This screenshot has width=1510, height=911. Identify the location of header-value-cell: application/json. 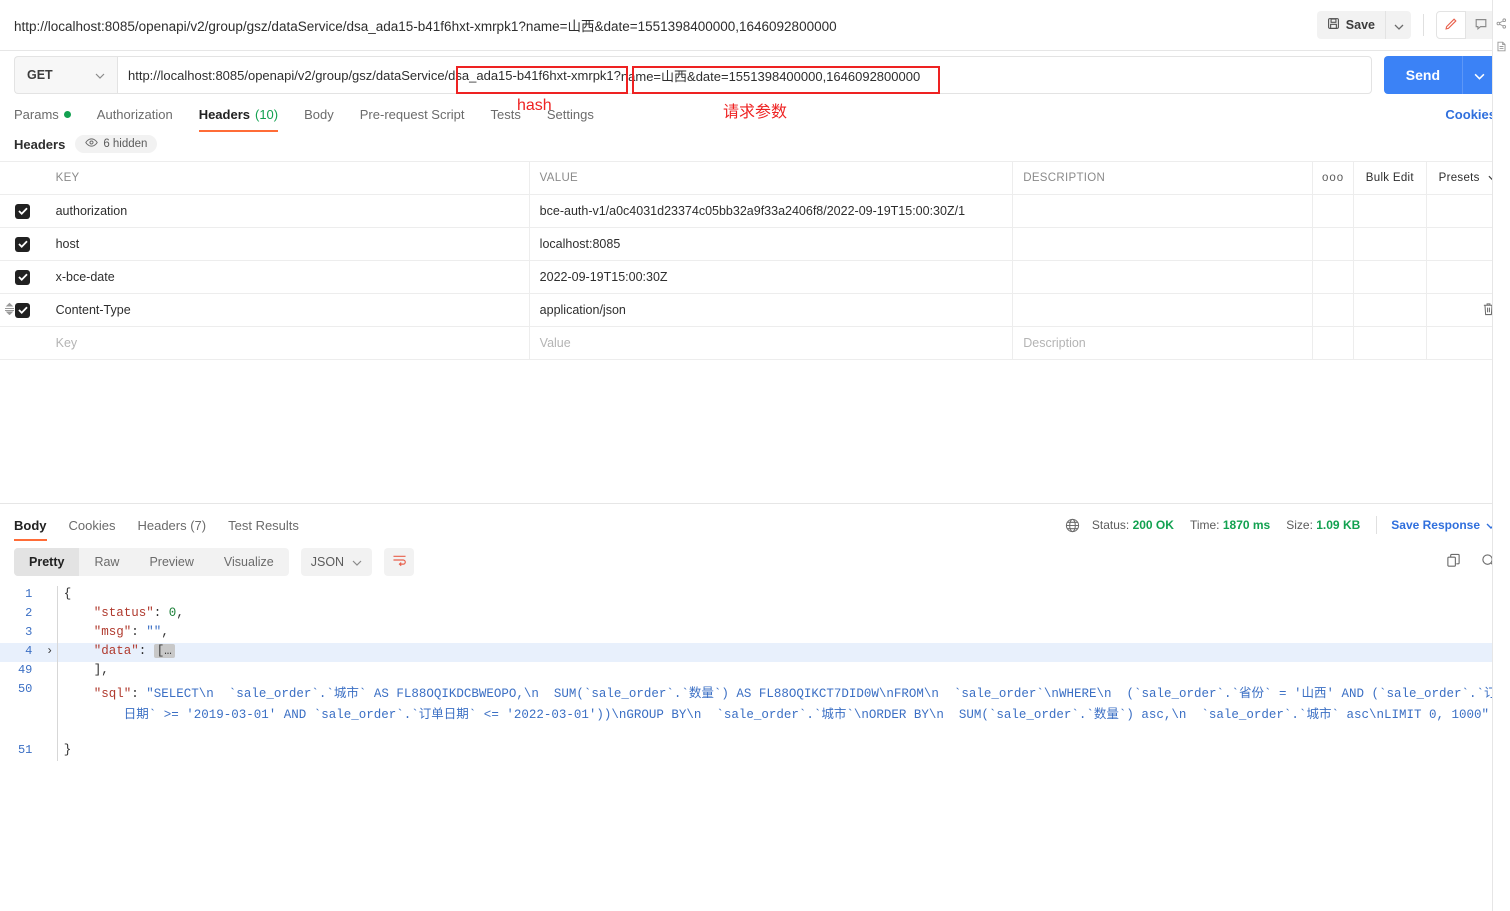
(771, 310).